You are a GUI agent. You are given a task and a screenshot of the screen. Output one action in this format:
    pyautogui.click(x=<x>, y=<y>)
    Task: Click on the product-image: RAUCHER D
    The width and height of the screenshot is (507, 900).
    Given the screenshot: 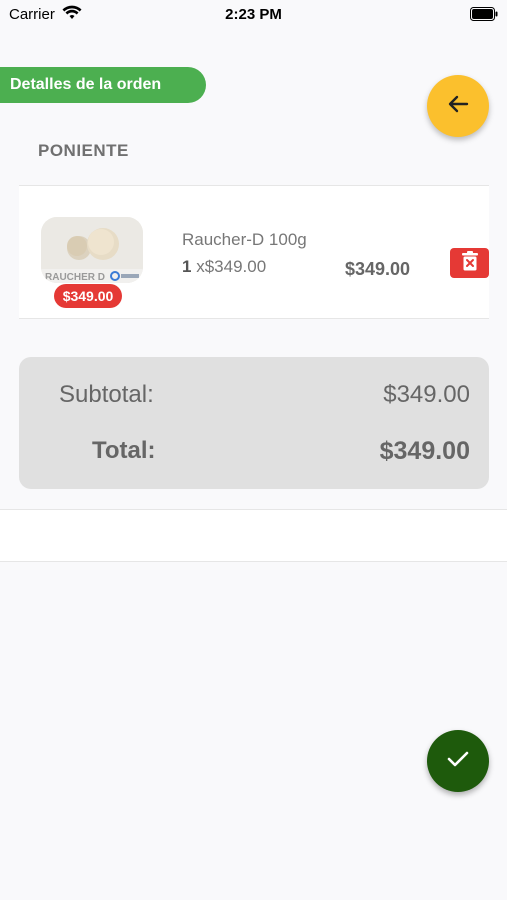 What is the action you would take?
    pyautogui.click(x=92, y=250)
    